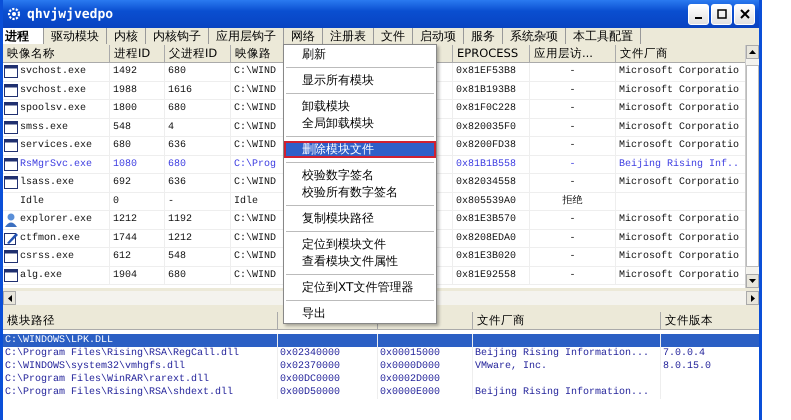 The width and height of the screenshot is (791, 420). What do you see at coordinates (137, 71) in the screenshot?
I see `table-cell: 1492` at bounding box center [137, 71].